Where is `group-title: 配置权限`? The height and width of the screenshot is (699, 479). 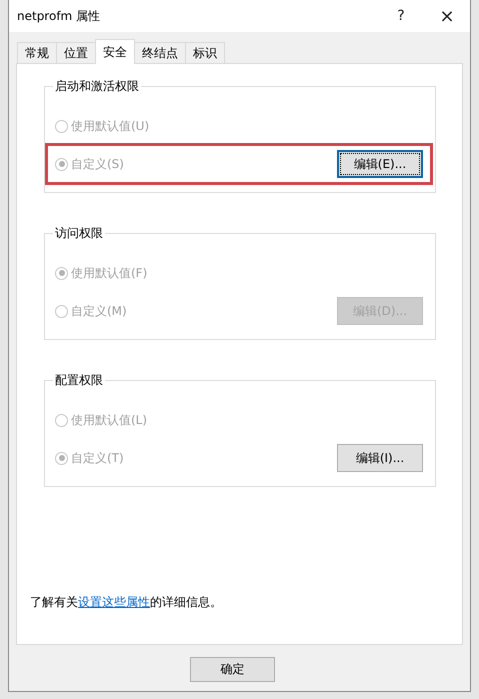 group-title: 配置权限 is located at coordinates (79, 380).